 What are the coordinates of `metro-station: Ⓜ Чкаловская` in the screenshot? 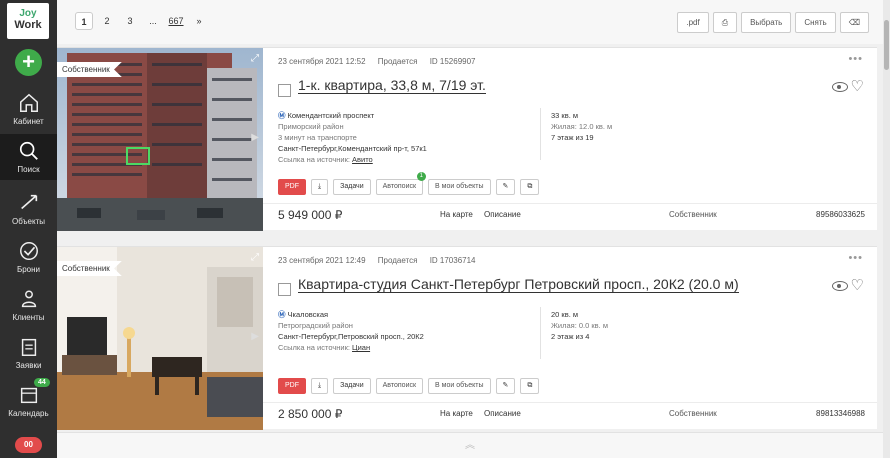 It's located at (405, 314).